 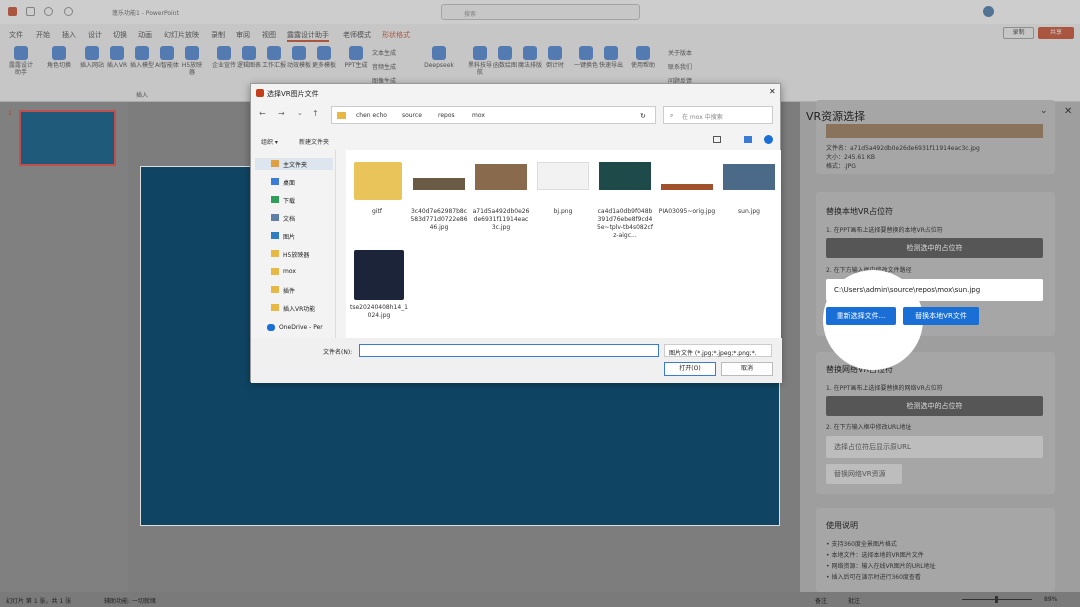 What do you see at coordinates (748, 139) in the screenshot?
I see `preview-pane-icon` at bounding box center [748, 139].